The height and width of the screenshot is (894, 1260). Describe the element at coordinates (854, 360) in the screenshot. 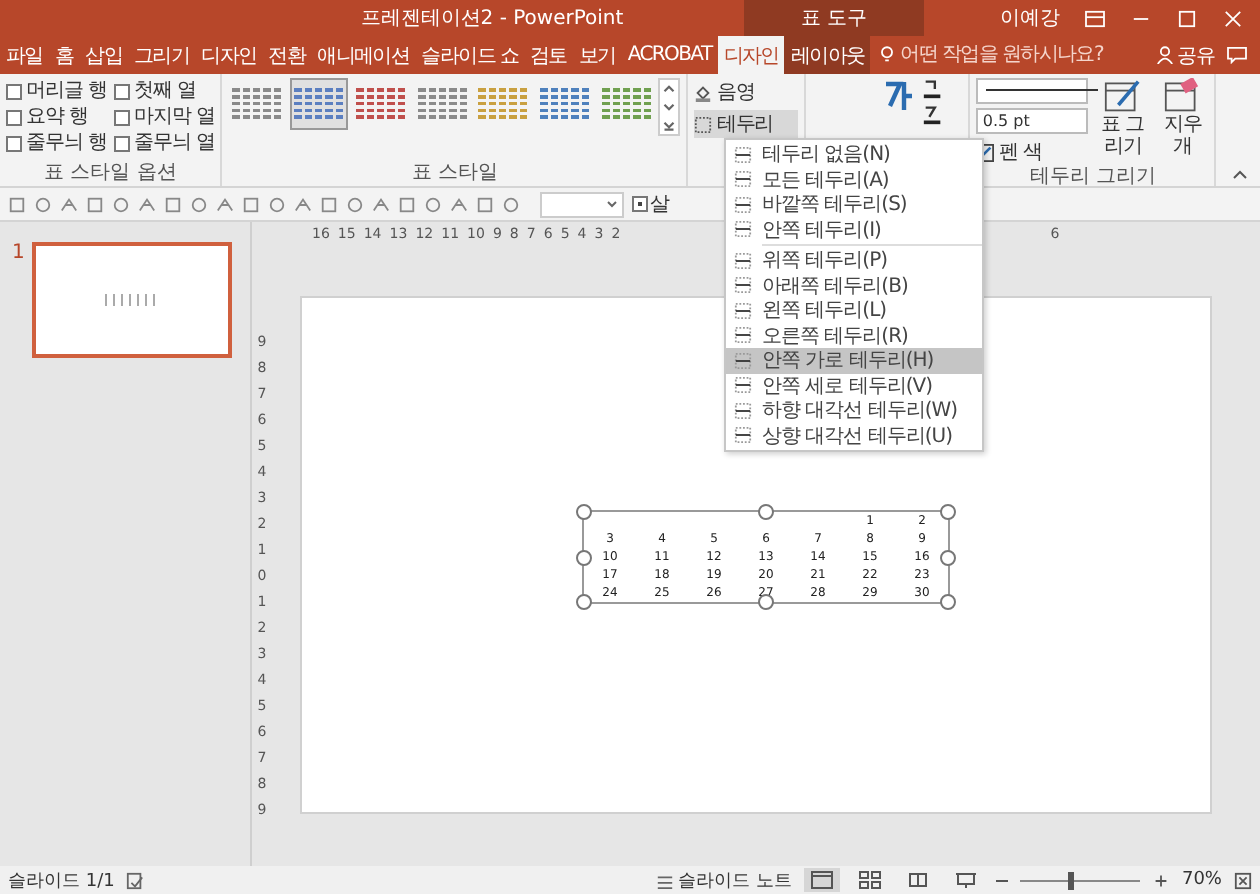

I see `menu-item: 안쪽 가로 테두리(H)` at that location.